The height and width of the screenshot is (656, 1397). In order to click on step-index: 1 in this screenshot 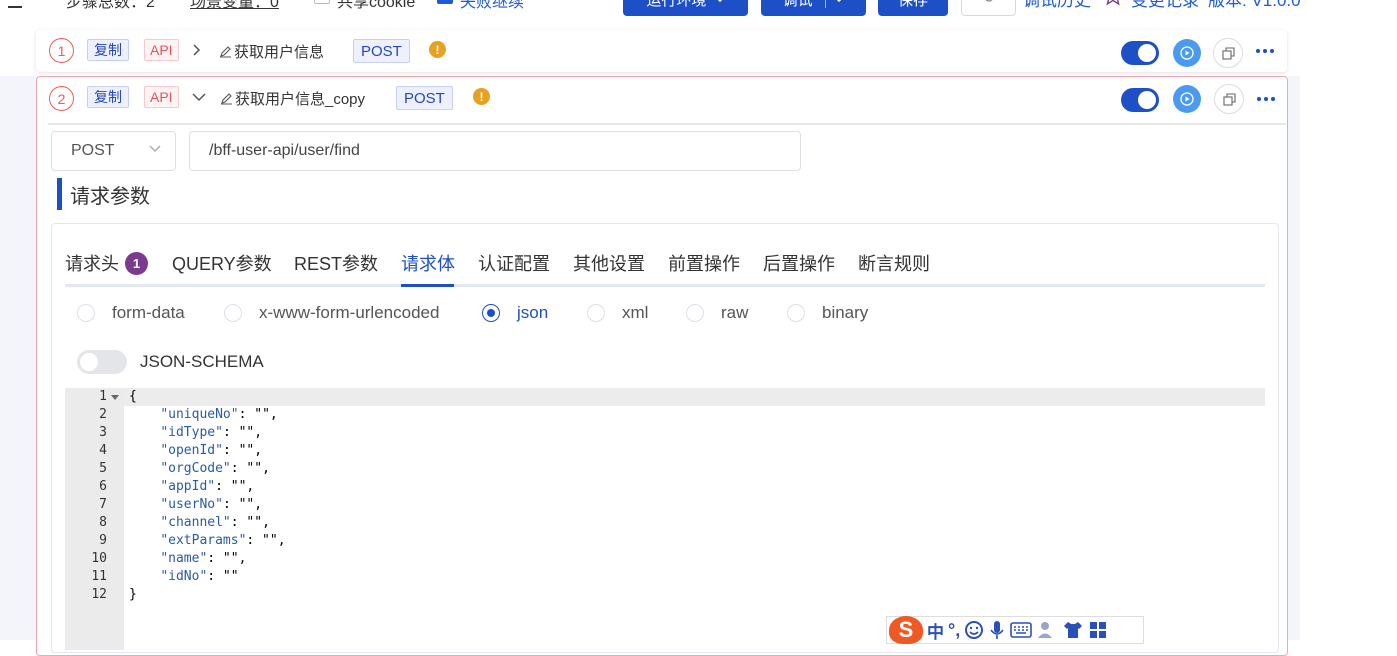, I will do `click(61, 50)`.